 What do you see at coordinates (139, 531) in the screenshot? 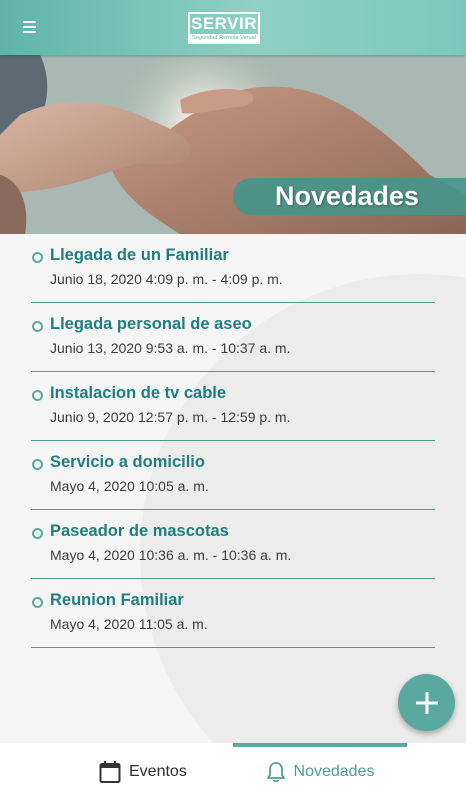
I see `event-title: Paseador de mascotas` at bounding box center [139, 531].